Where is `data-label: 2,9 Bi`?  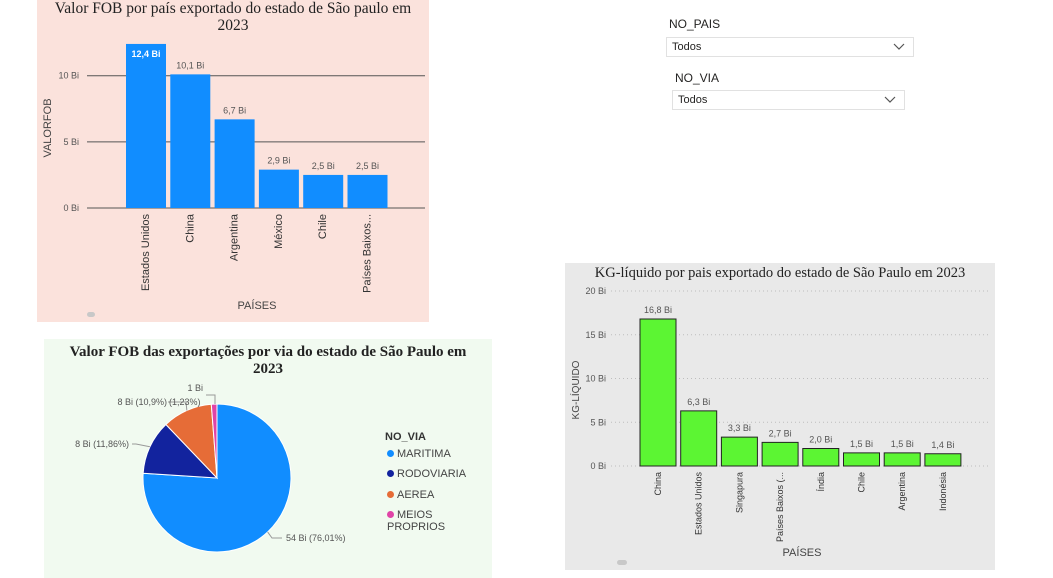 data-label: 2,9 Bi is located at coordinates (278, 161).